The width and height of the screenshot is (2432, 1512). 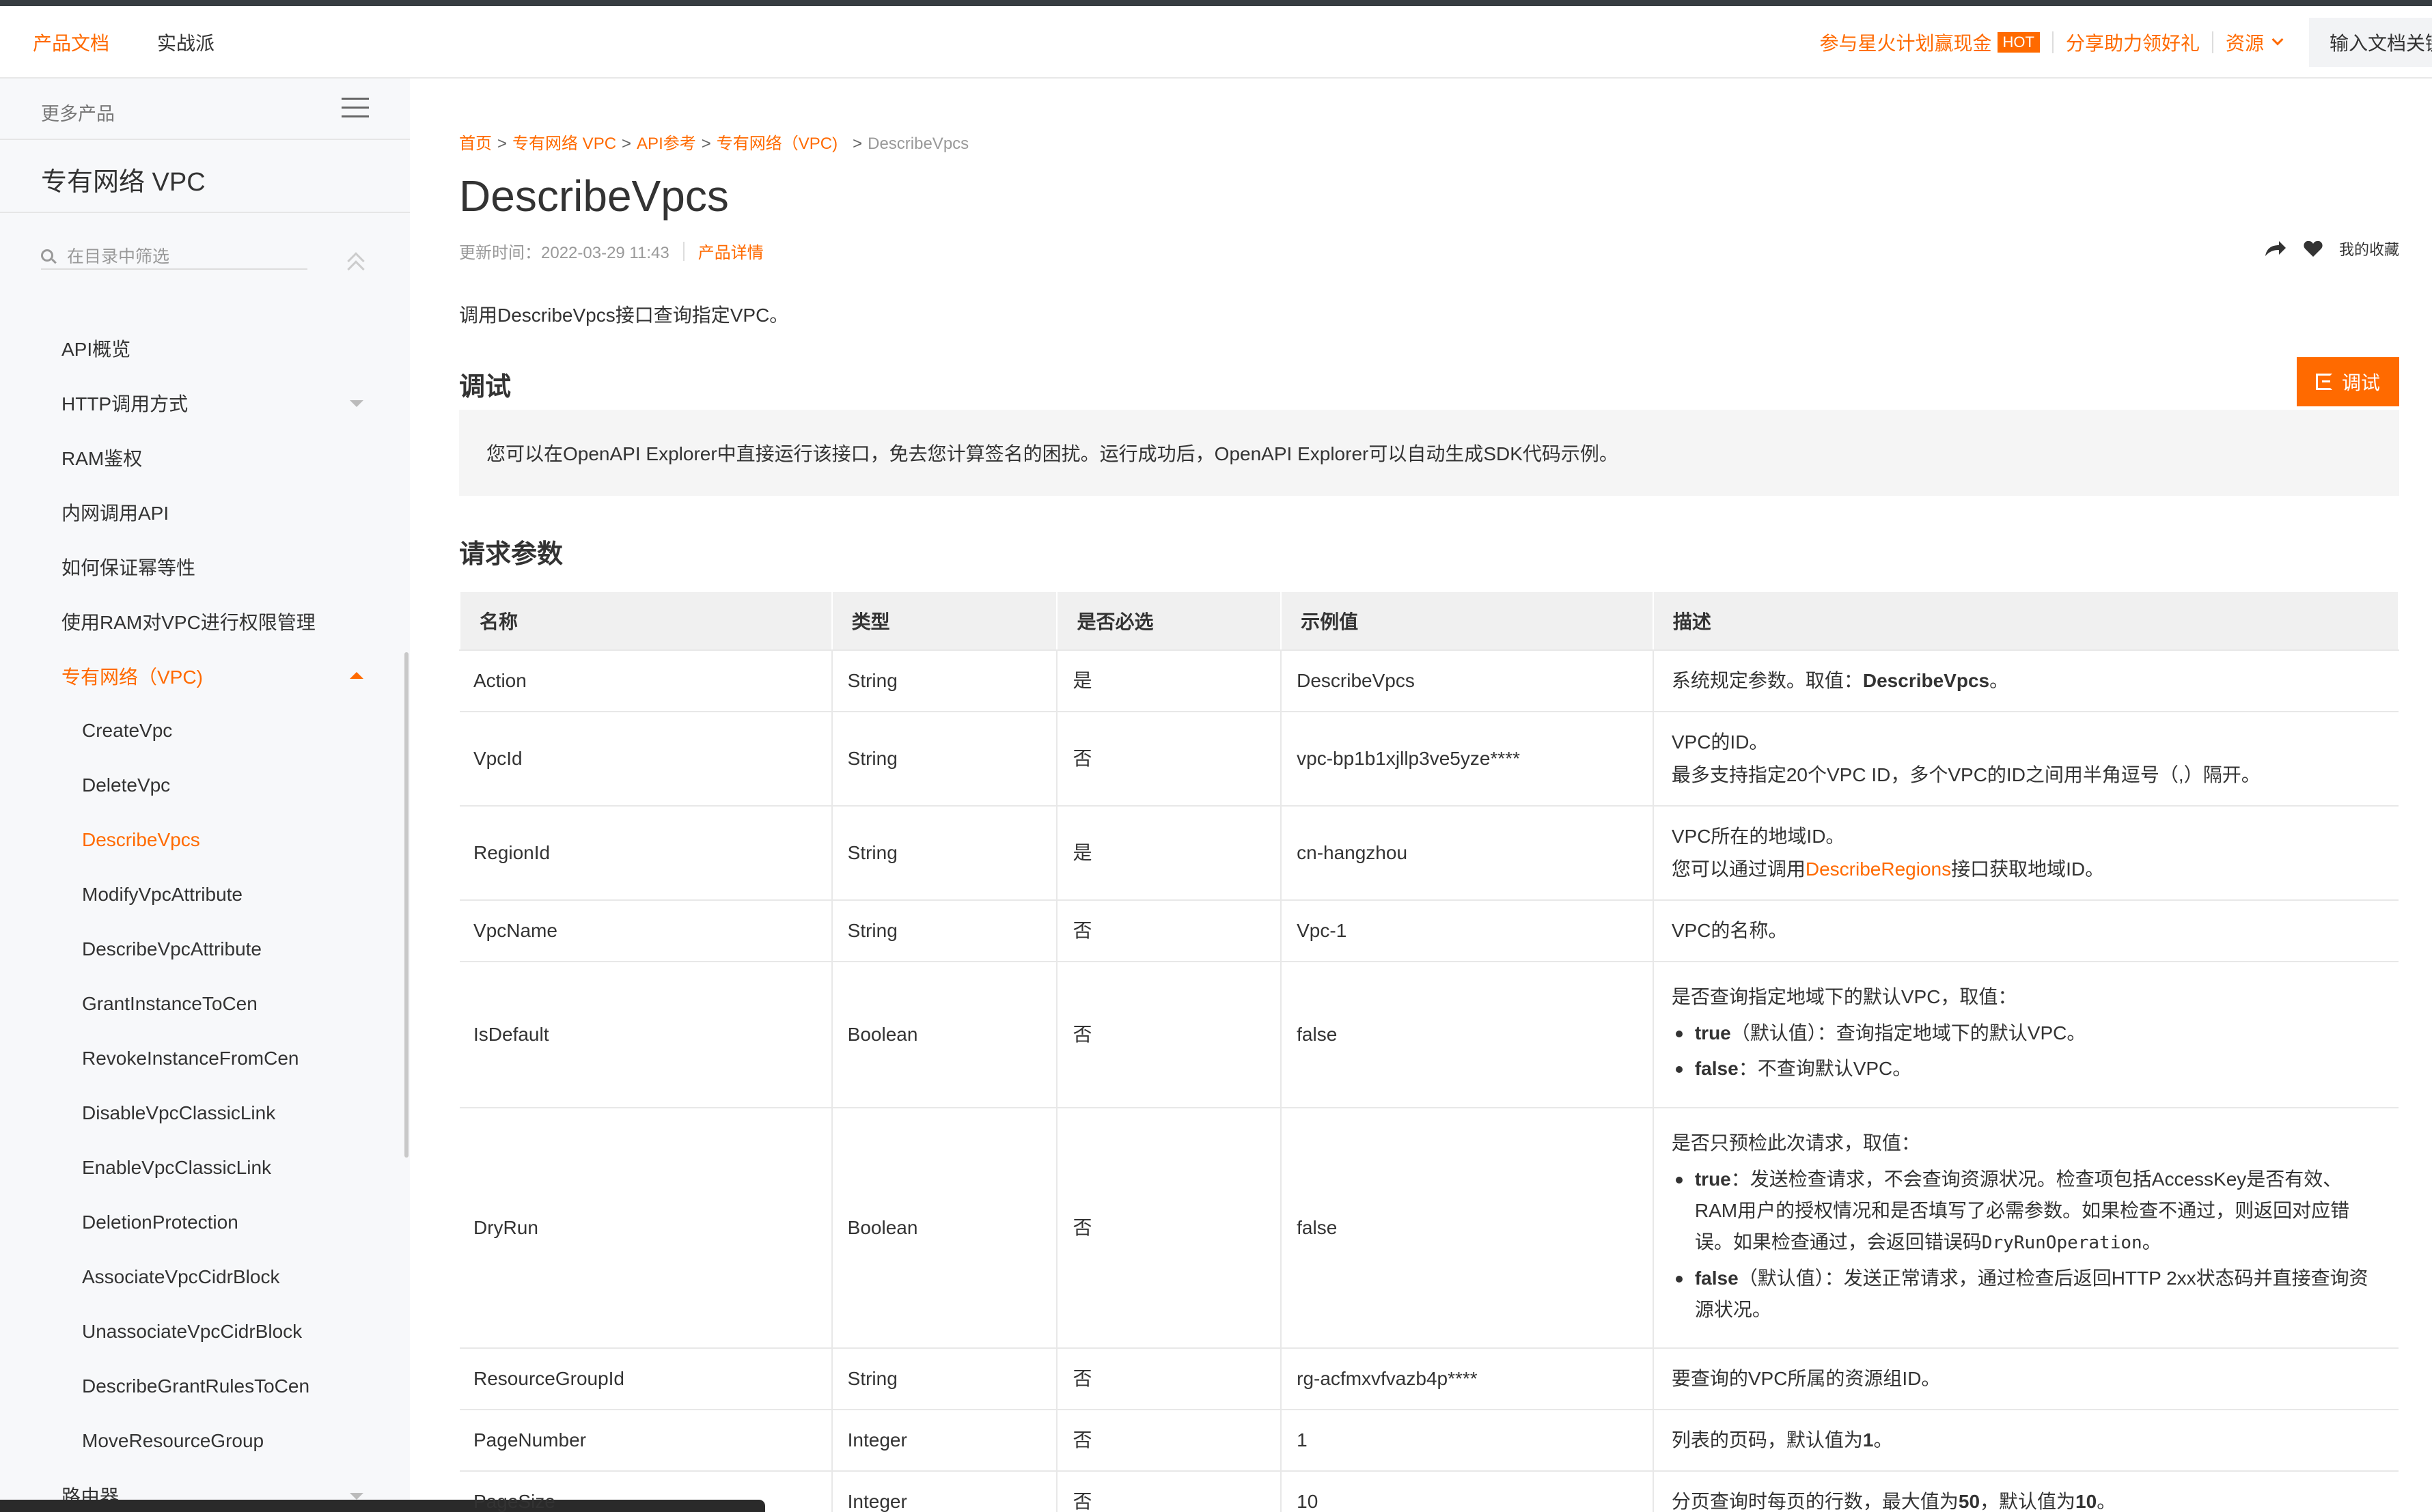 I want to click on toc-subitem: ModifyVpcAttribute, so click(x=205, y=894).